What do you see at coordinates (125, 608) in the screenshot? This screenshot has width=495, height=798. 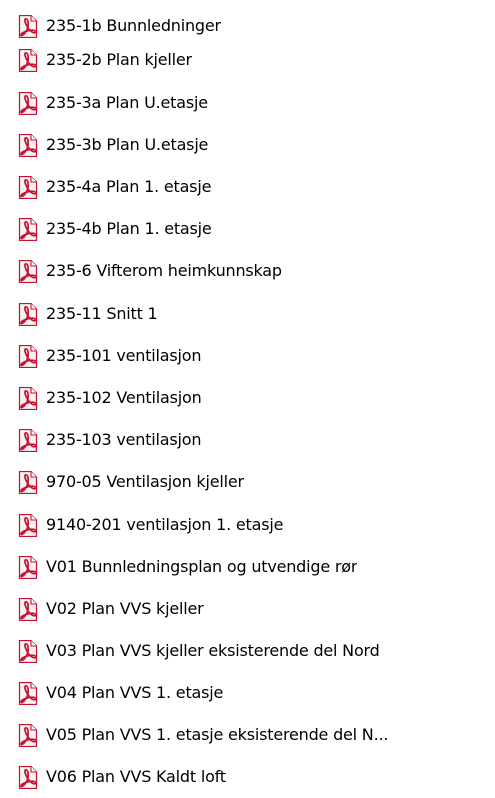 I see `file-name: V02 Plan VVS kjeller` at bounding box center [125, 608].